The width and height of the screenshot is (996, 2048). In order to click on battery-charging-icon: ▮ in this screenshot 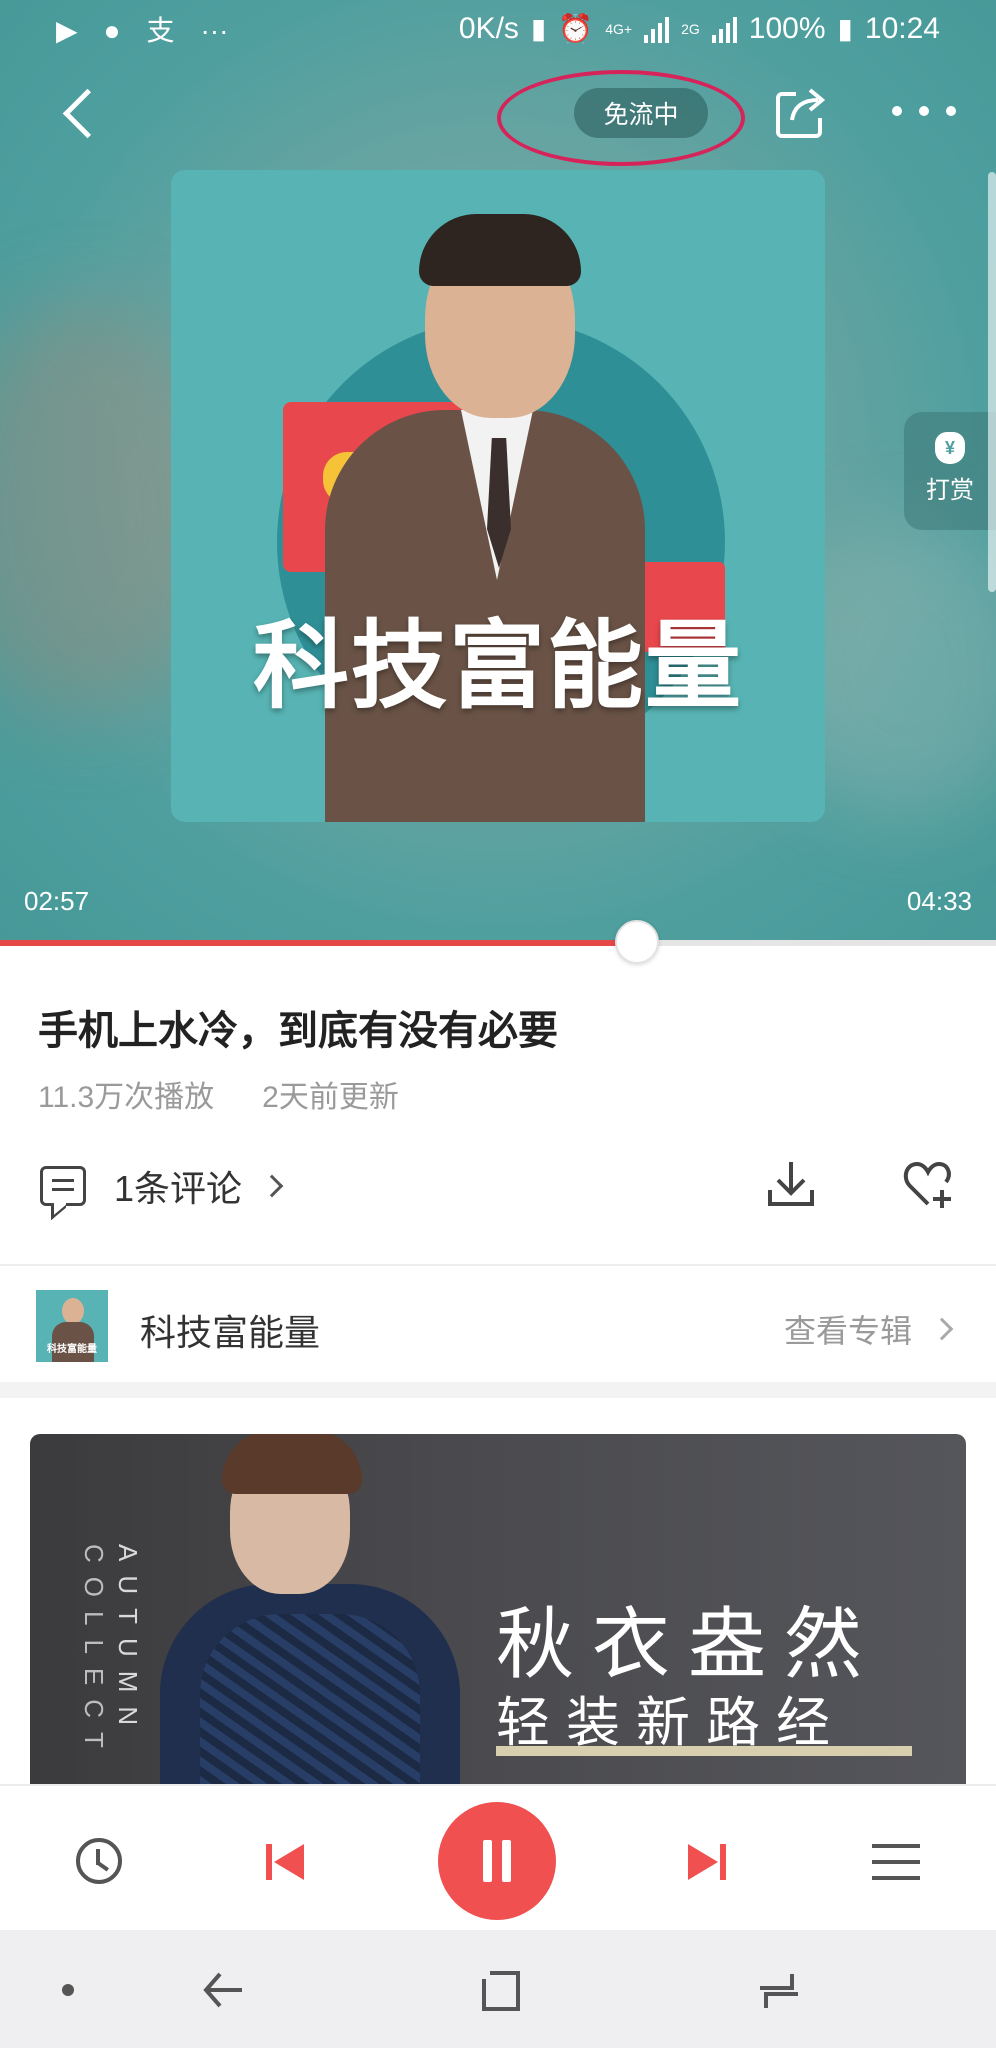, I will do `click(845, 28)`.